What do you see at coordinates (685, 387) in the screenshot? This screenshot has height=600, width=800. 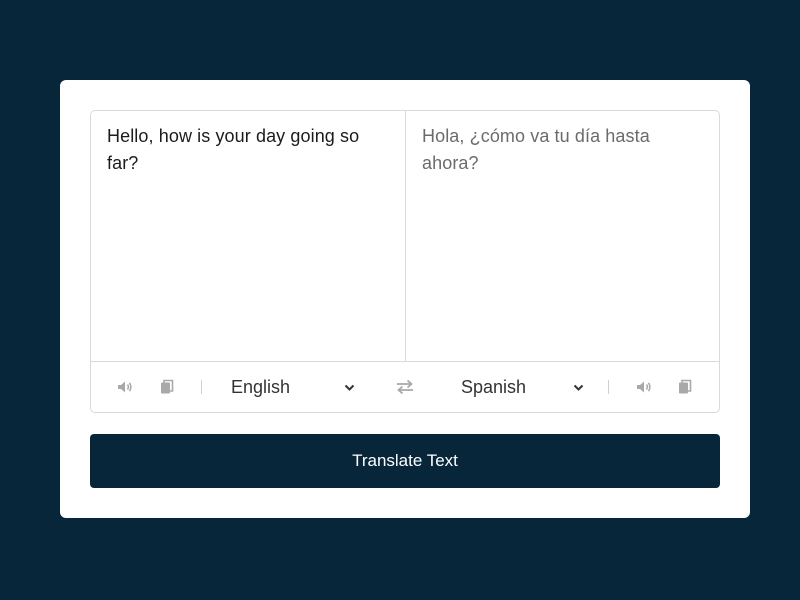 I see `to-copy-icon` at bounding box center [685, 387].